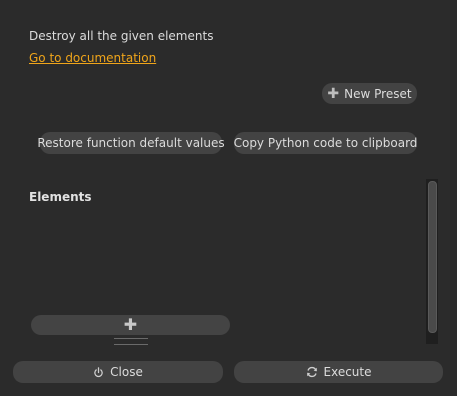 The image size is (457, 396). I want to click on add-element-button: ✚, so click(130, 325).